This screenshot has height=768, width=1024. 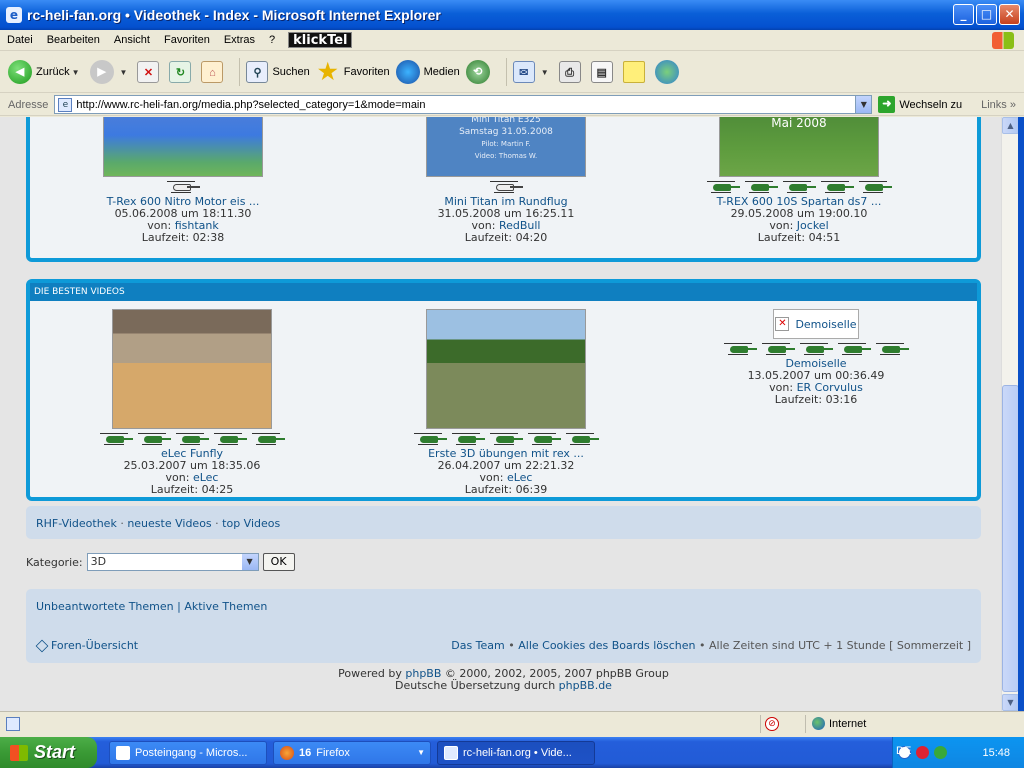 I want to click on back-dropdown-icon: ▼, so click(x=76, y=72).